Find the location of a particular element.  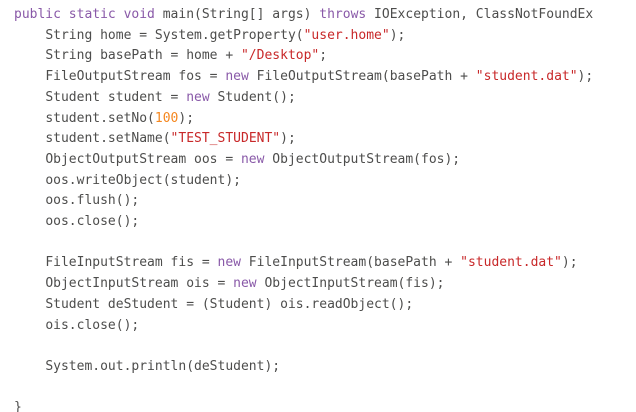

code-text: IOException, ClassNotFoundEx is located at coordinates (480, 14).